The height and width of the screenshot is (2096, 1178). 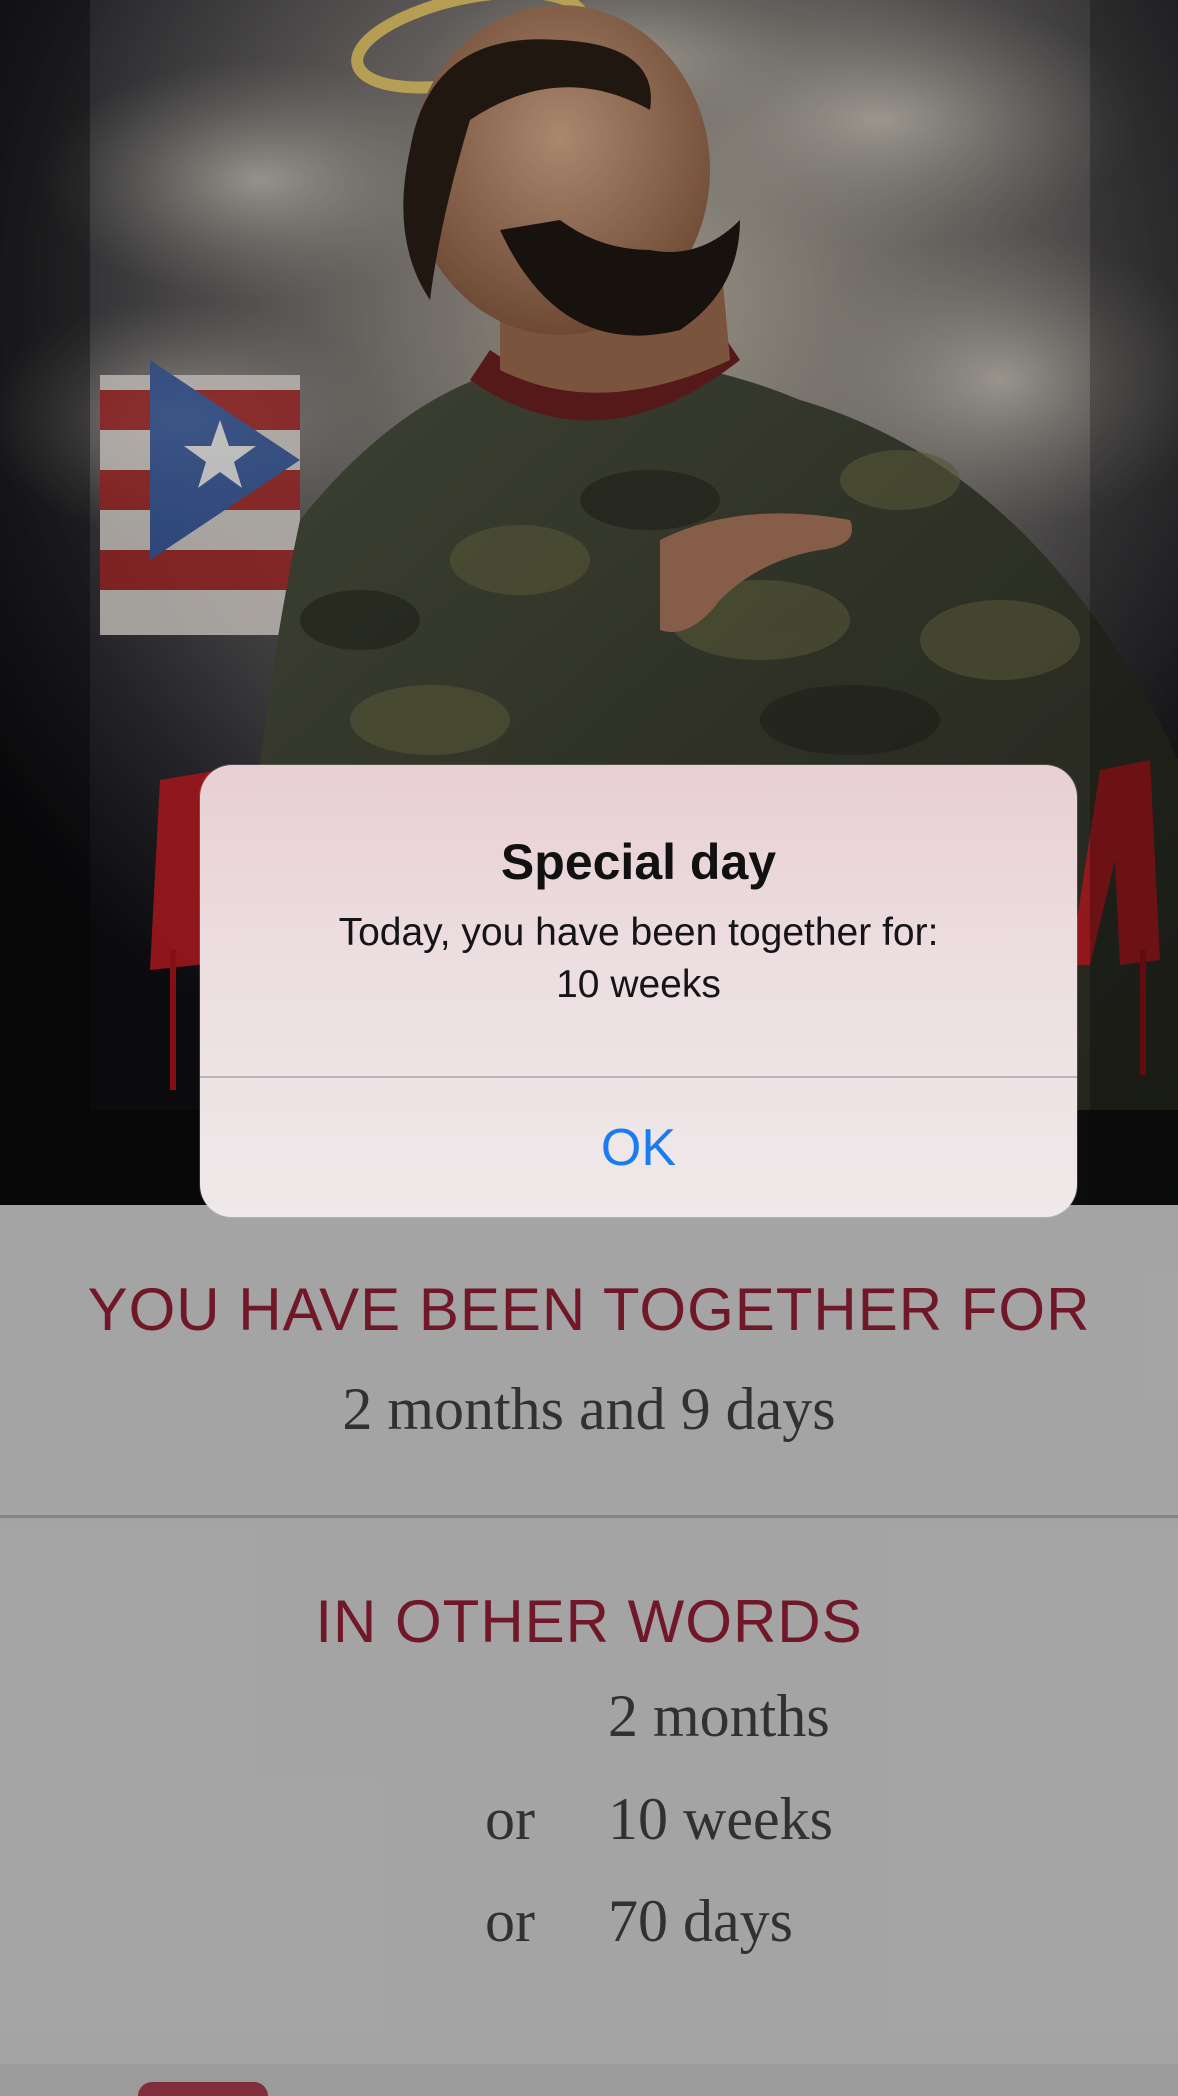 What do you see at coordinates (720, 1819) in the screenshot?
I see `weeks-value: 10 weeks` at bounding box center [720, 1819].